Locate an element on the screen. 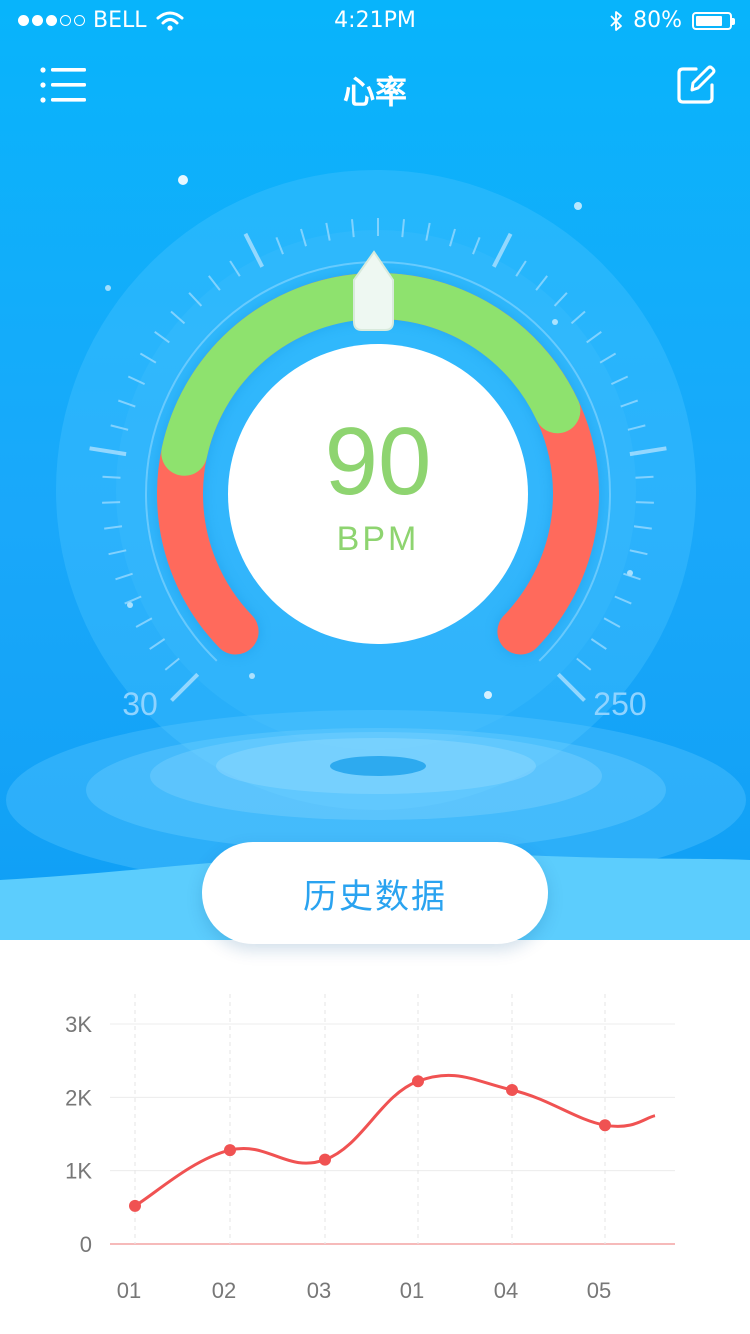  history-data-label: 历史数据 is located at coordinates (375, 896).